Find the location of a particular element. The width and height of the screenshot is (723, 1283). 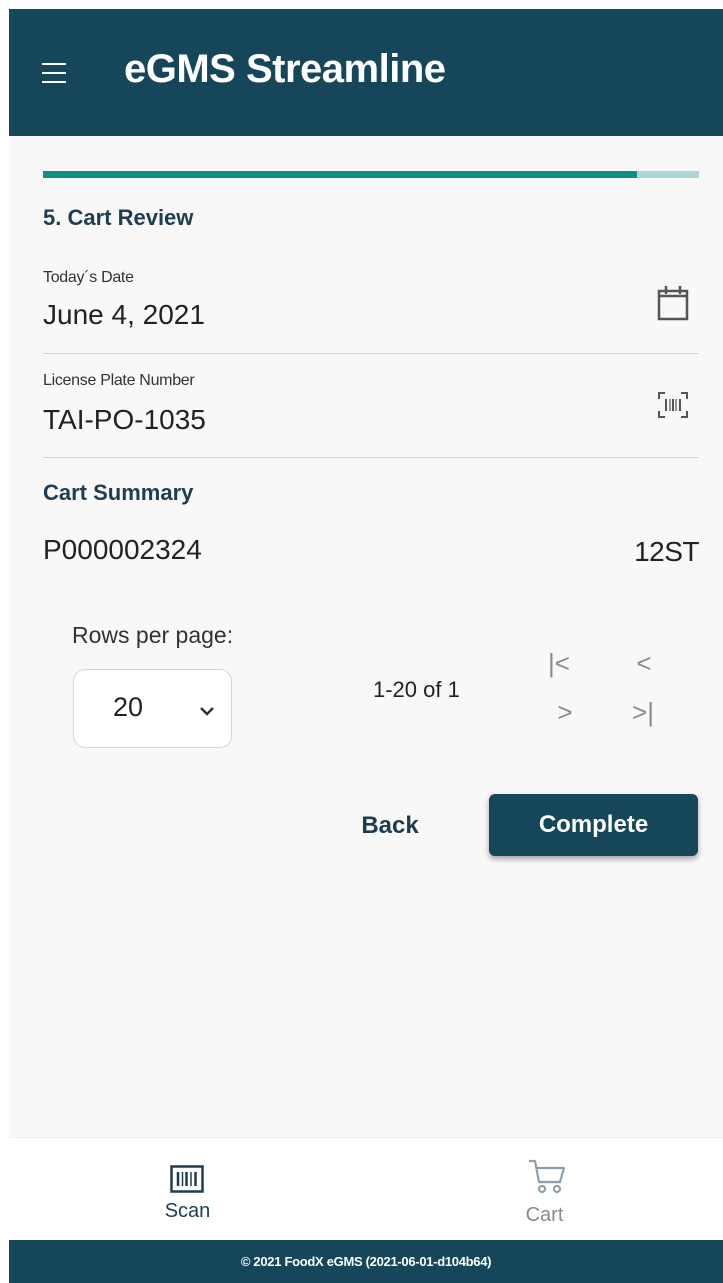

hamburger-menu-icon is located at coordinates (55, 73).